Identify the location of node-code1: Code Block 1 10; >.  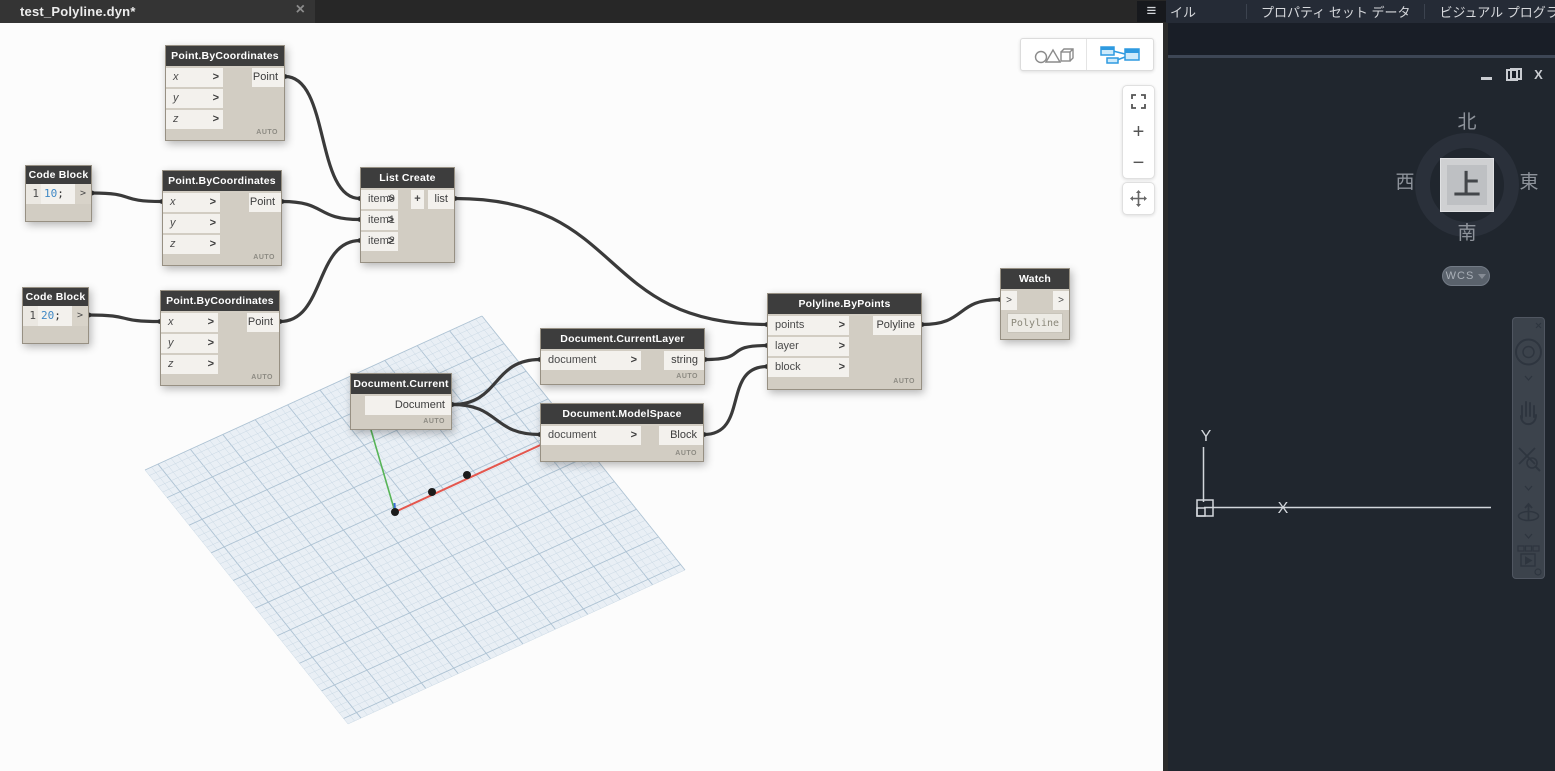
(58, 193).